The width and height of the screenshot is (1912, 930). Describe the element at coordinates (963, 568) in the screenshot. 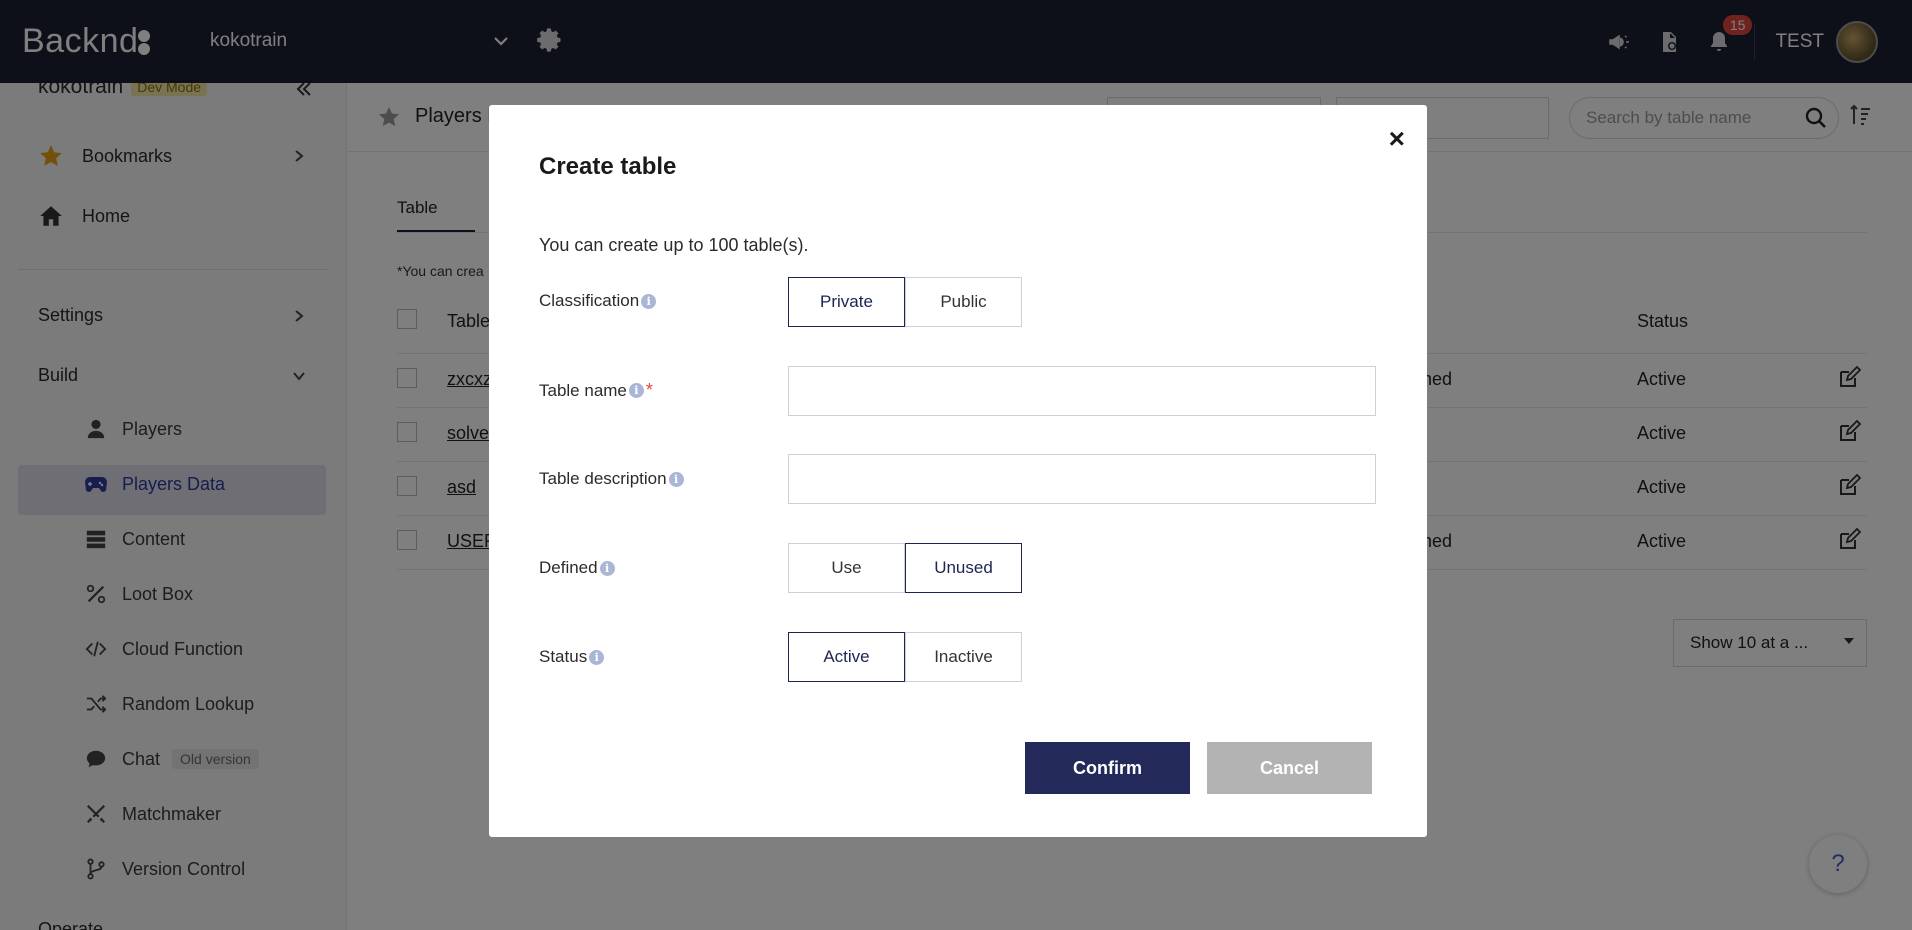

I see `defined-unused-button: Unused` at that location.